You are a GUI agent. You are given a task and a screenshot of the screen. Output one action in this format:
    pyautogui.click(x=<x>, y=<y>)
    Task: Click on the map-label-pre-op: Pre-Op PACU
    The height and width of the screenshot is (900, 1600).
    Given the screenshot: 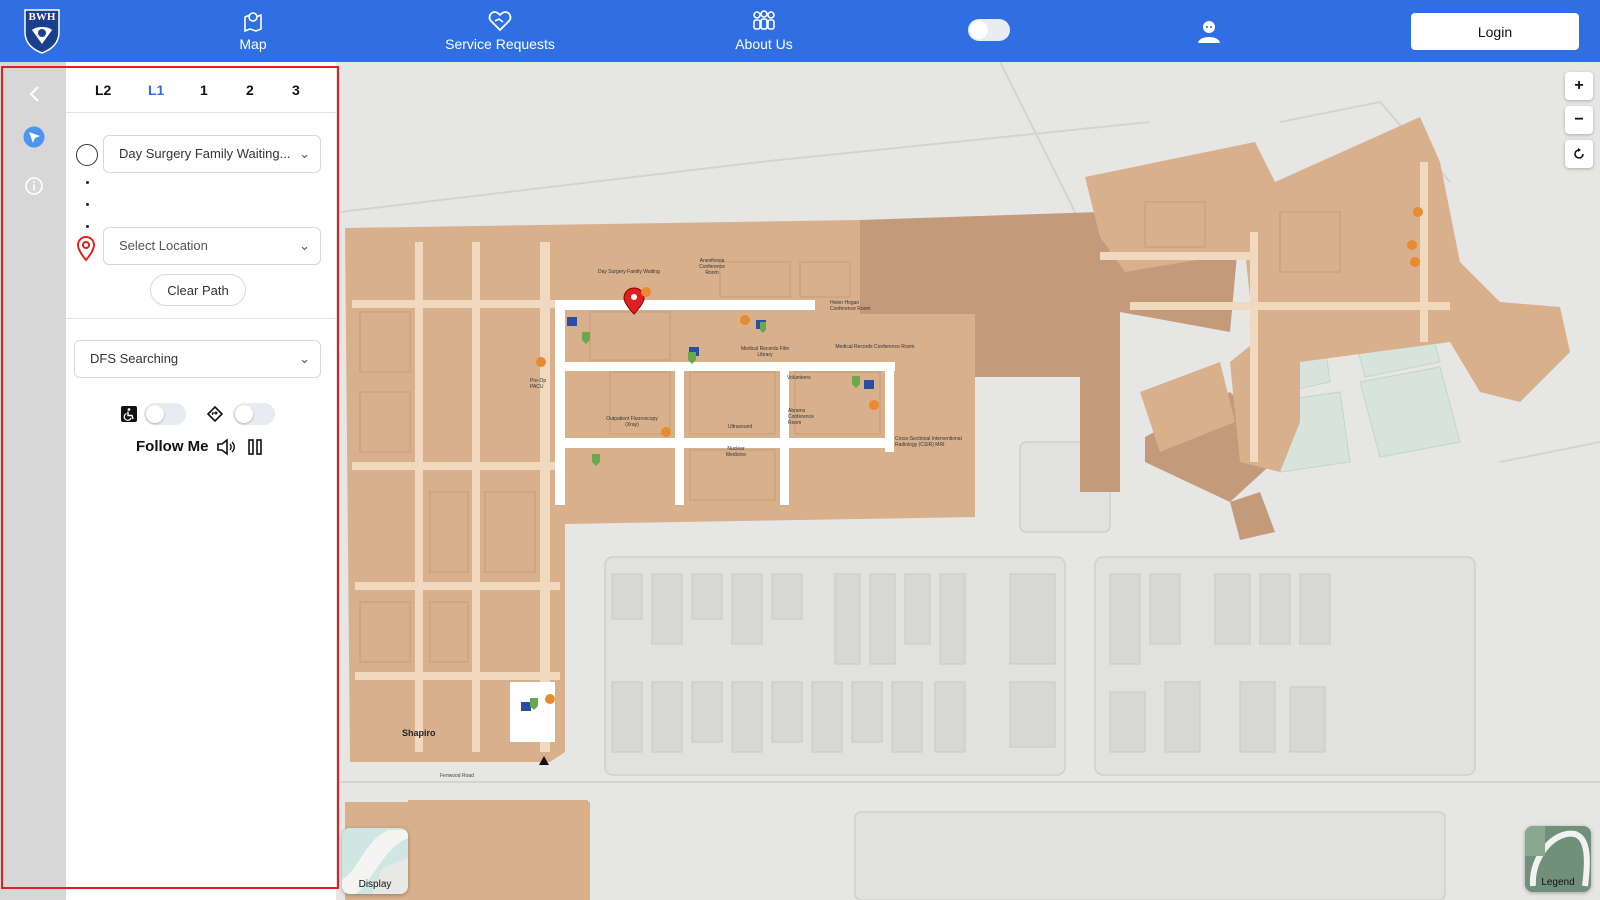 What is the action you would take?
    pyautogui.click(x=538, y=384)
    